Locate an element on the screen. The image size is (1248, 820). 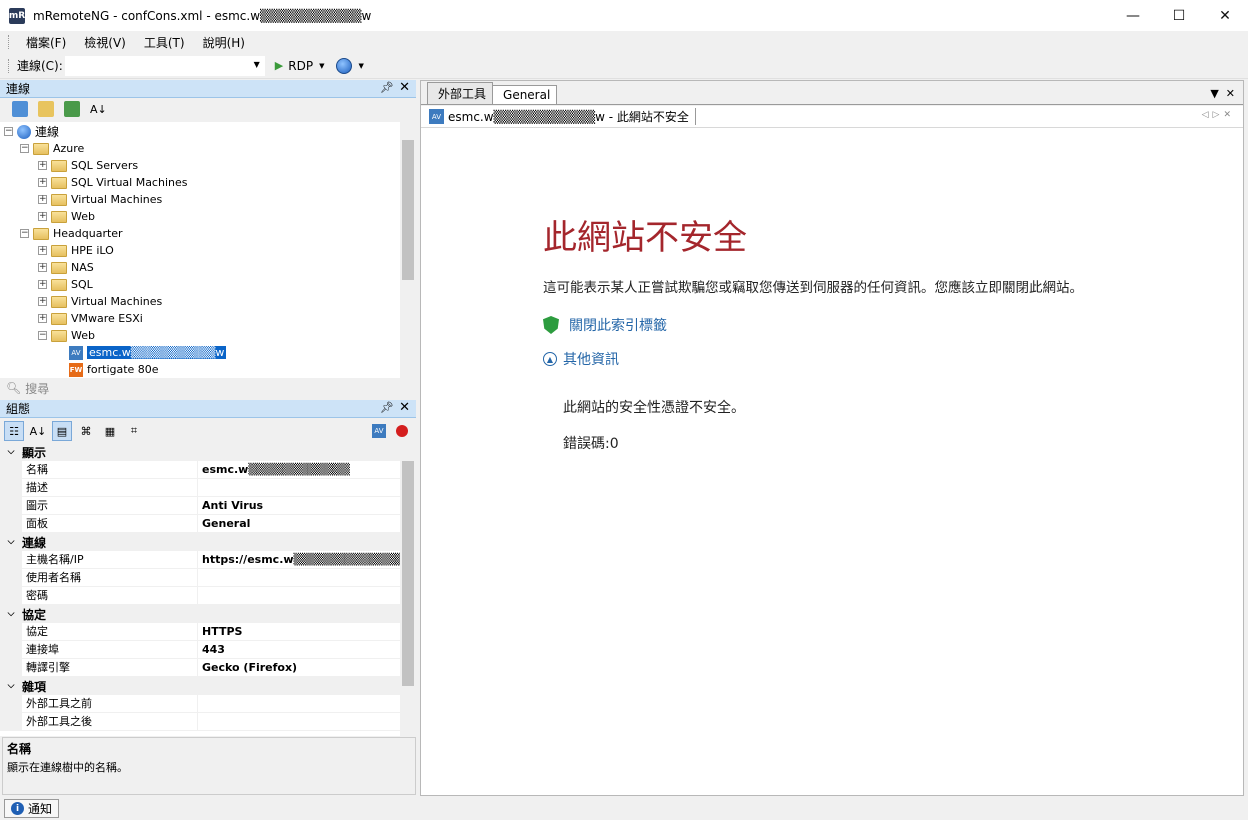
tree-node-virtual-machines: + Virtual Machines is located at coordinates (100, 199).